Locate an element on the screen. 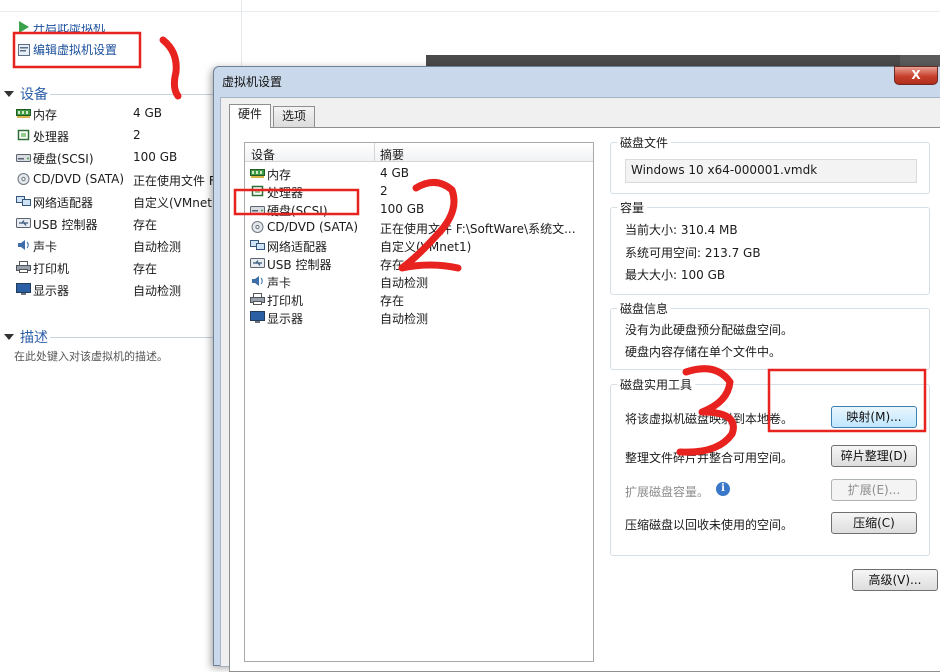  close-icon: X is located at coordinates (916, 75).